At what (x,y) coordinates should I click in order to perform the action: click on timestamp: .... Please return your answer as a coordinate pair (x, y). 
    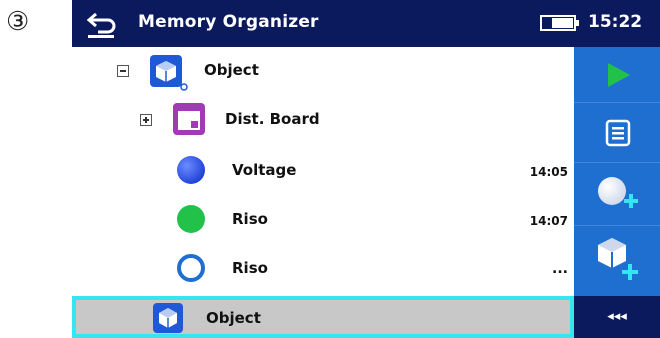
    Looking at the image, I should click on (560, 269).